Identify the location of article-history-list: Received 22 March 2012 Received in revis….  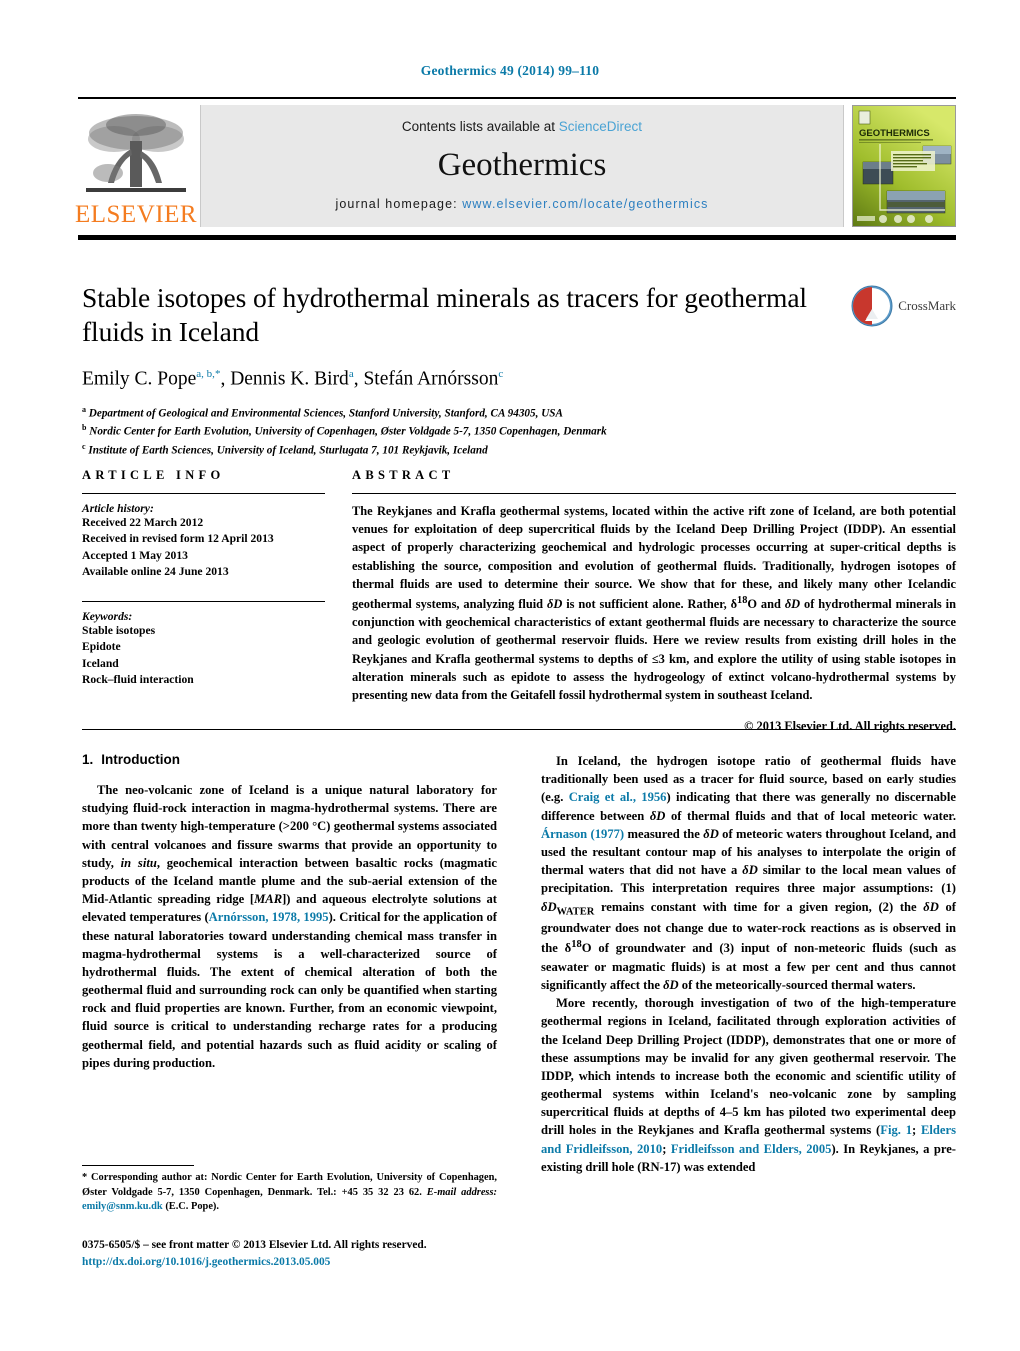
(203, 548).